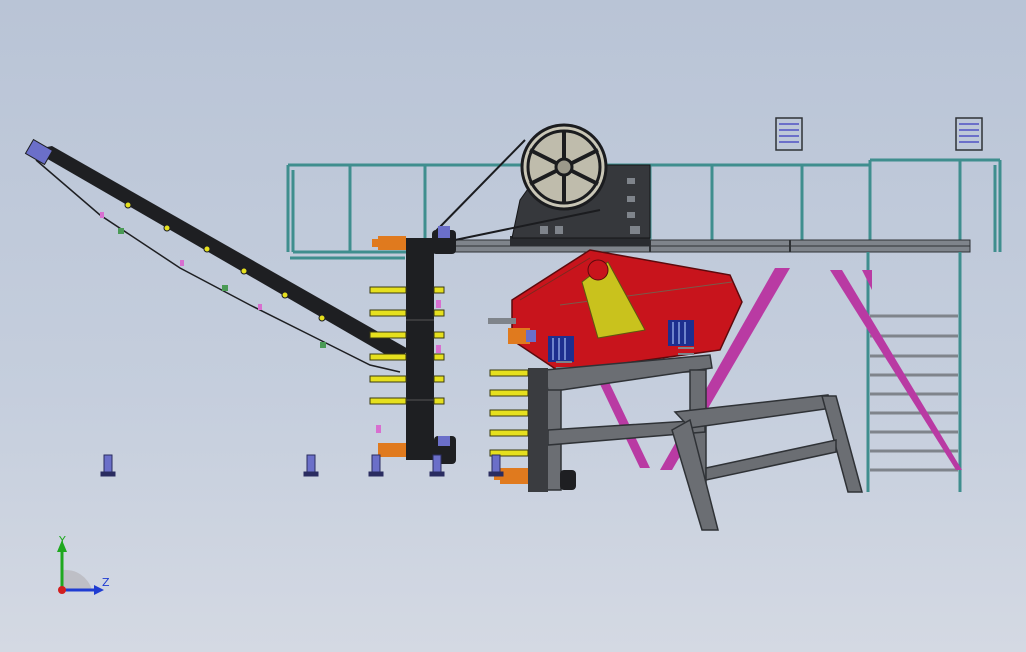  I want to click on jaw-crusher, so click(580, 184).